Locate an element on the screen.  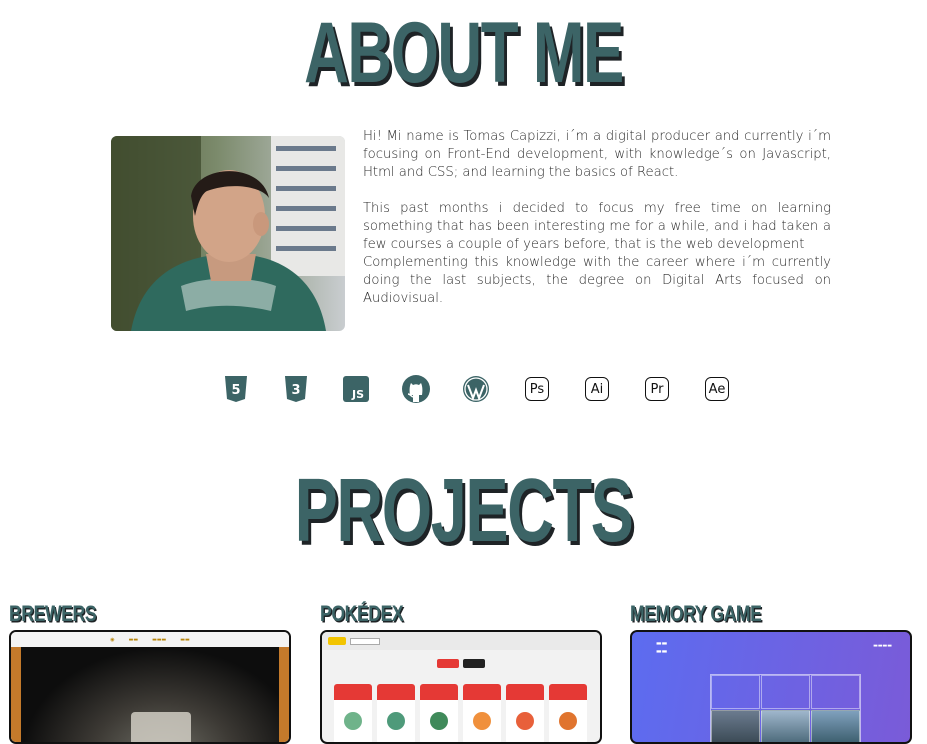
html5-label: 5 is located at coordinates (235, 390).